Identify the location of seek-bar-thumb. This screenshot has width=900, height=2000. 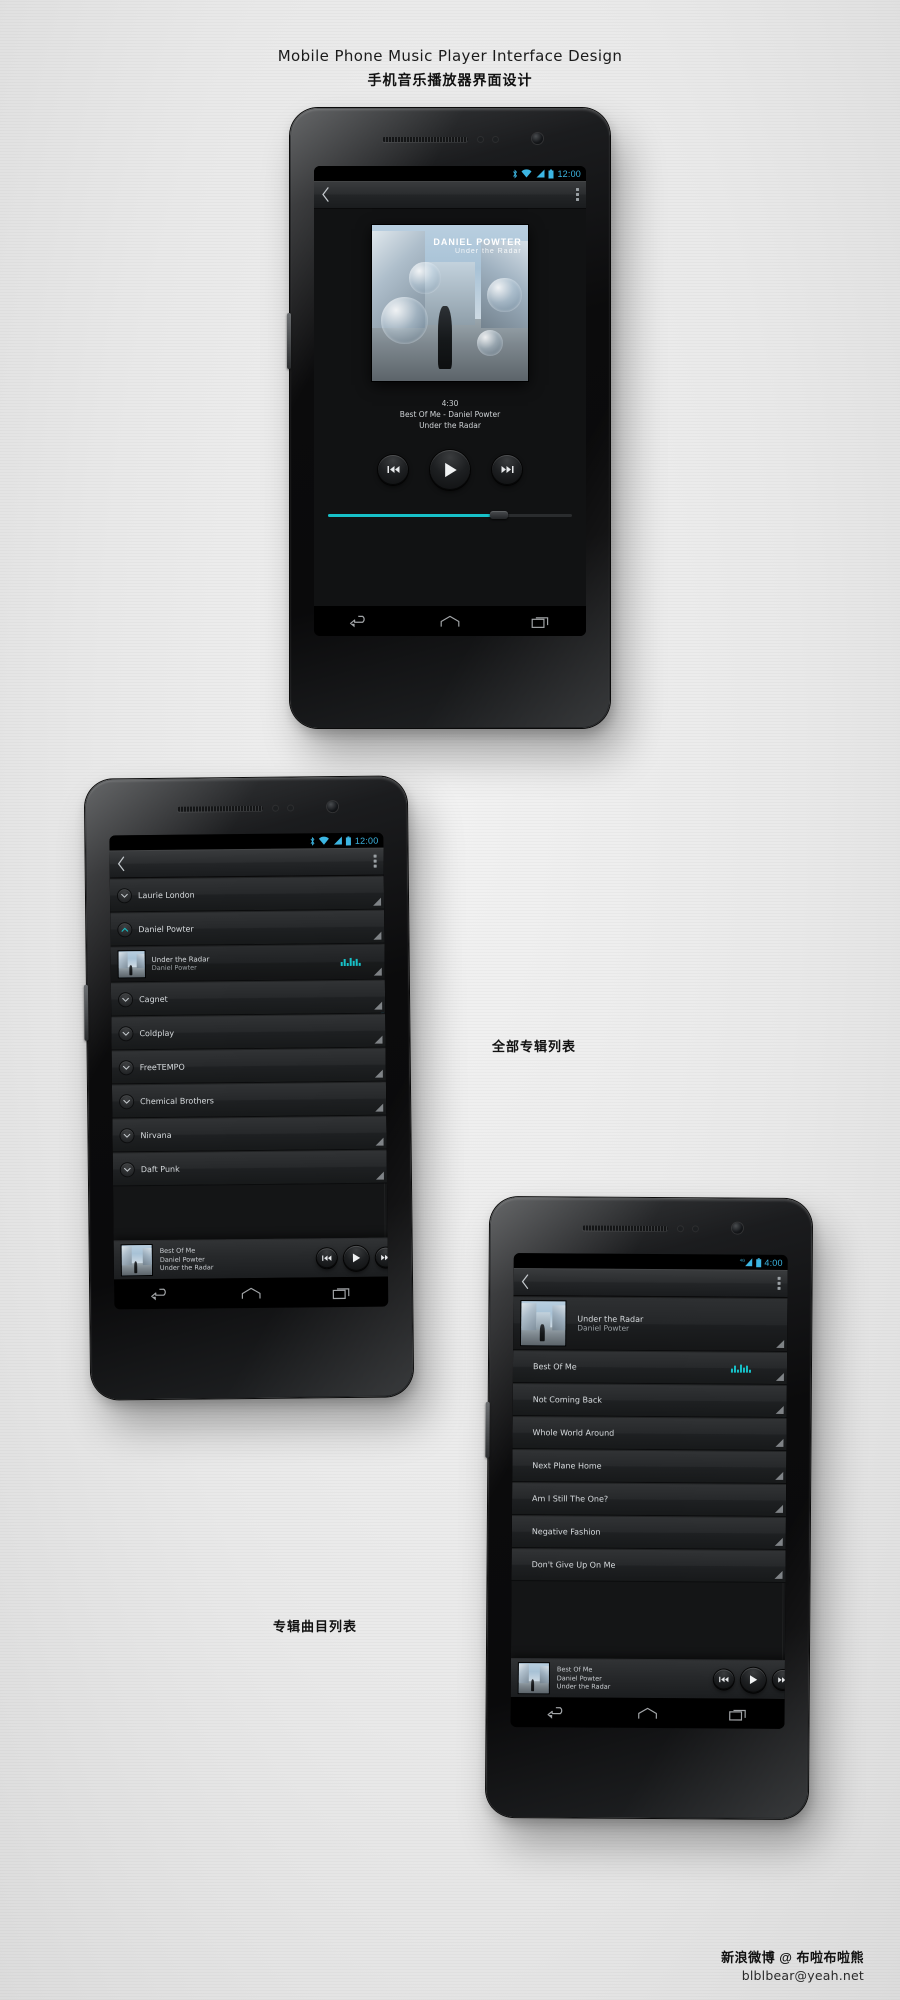
(498, 515).